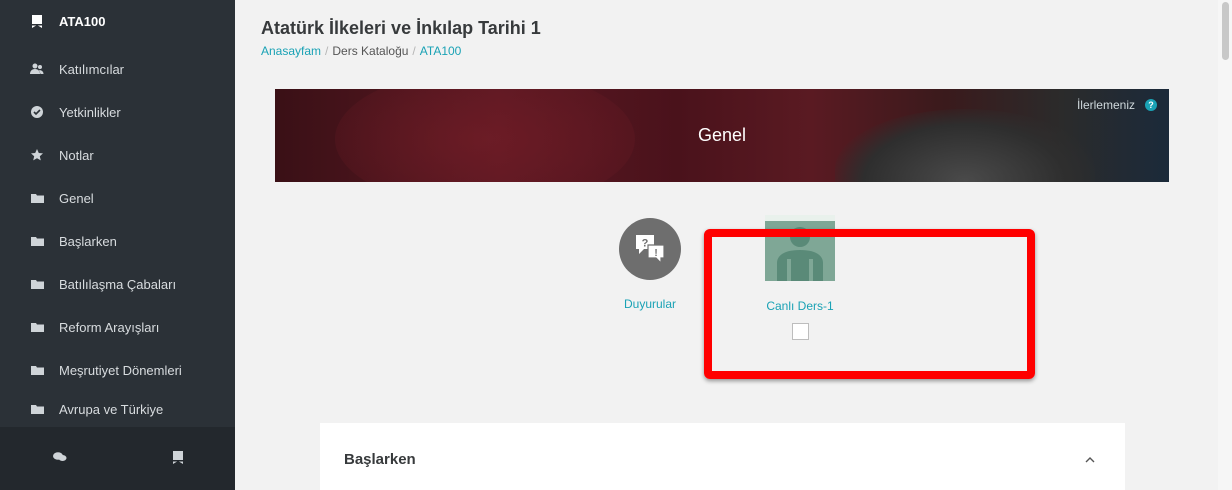  I want to click on section-title: Başlarken, so click(380, 459).